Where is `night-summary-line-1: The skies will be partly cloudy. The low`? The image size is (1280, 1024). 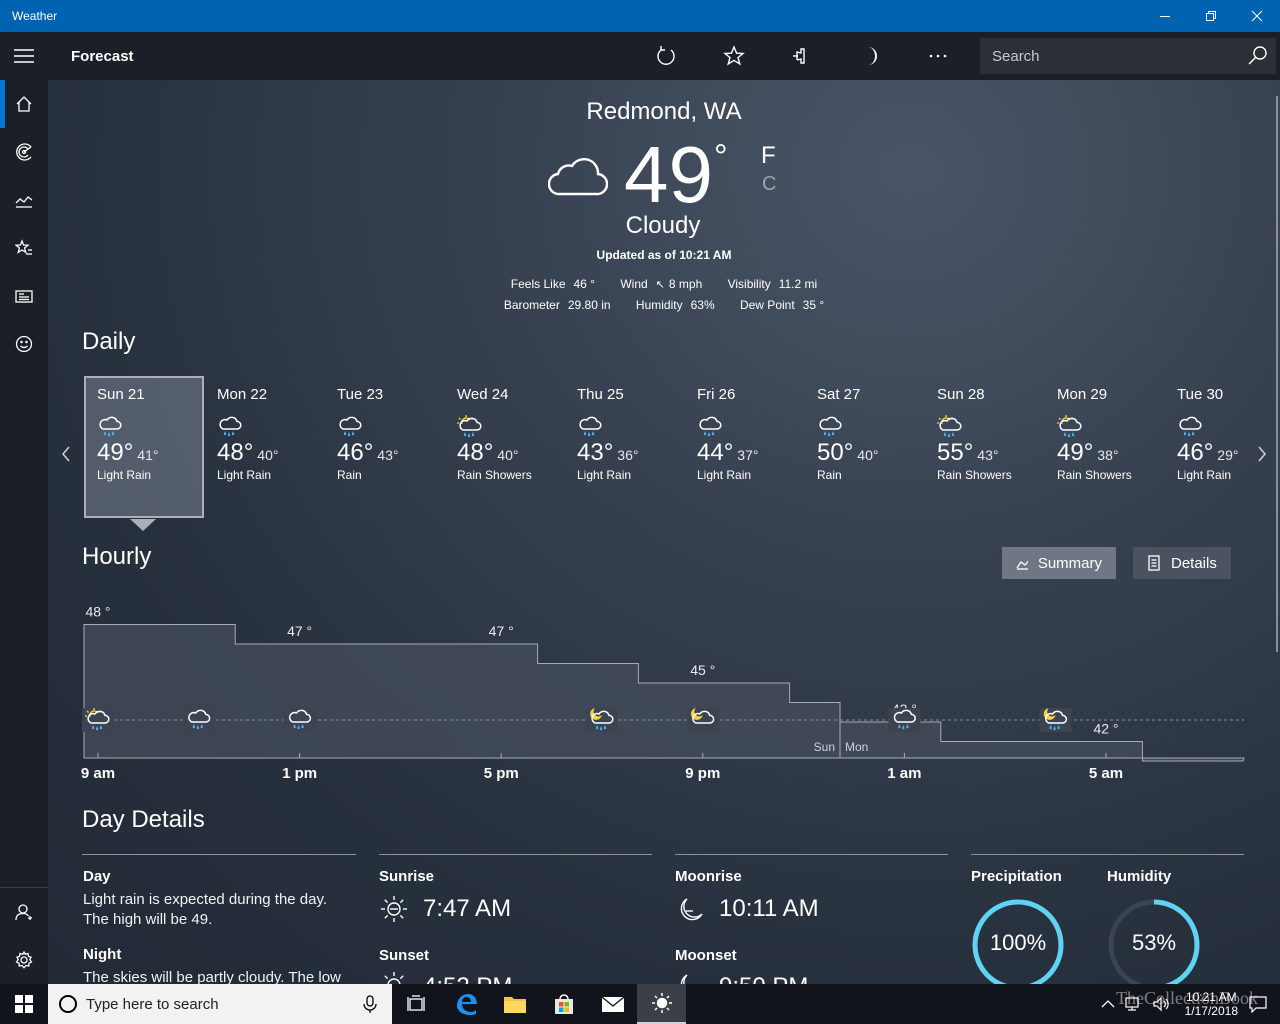 night-summary-line-1: The skies will be partly cloudy. The low is located at coordinates (212, 976).